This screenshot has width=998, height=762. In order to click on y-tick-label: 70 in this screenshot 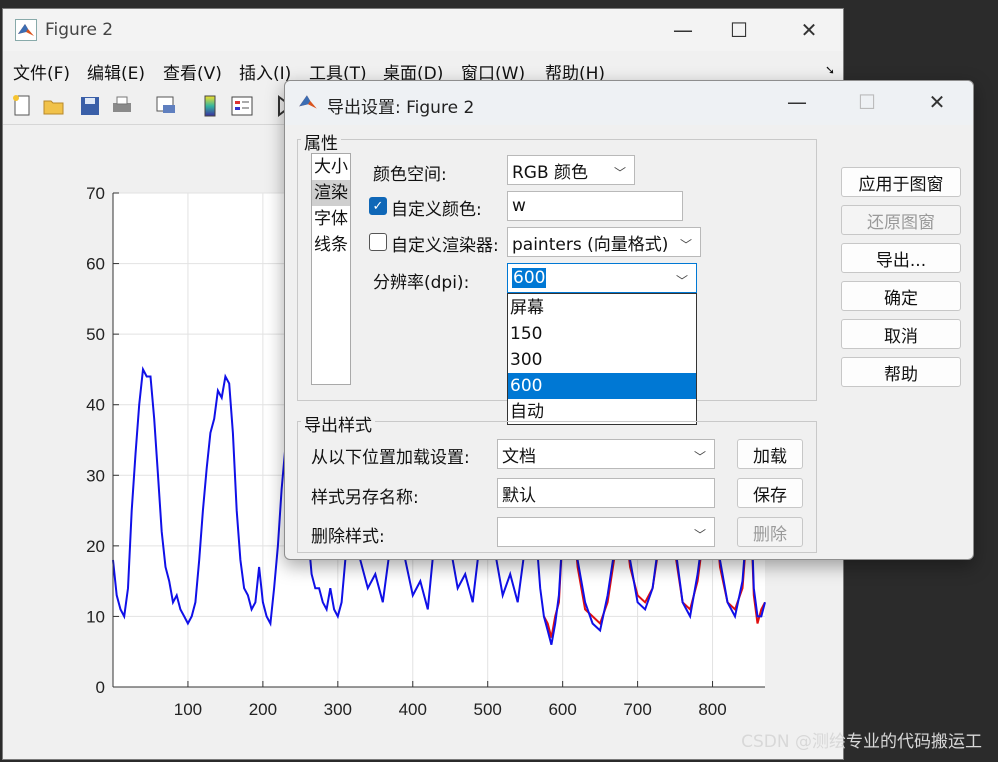, I will do `click(95, 193)`.